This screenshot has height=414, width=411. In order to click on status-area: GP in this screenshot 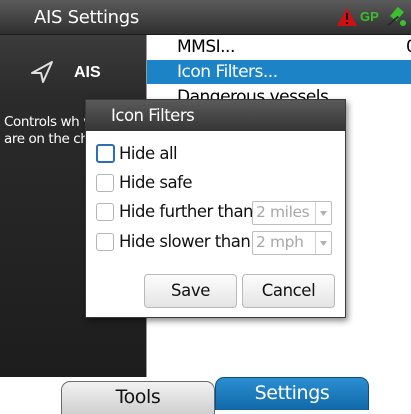, I will do `click(370, 18)`.